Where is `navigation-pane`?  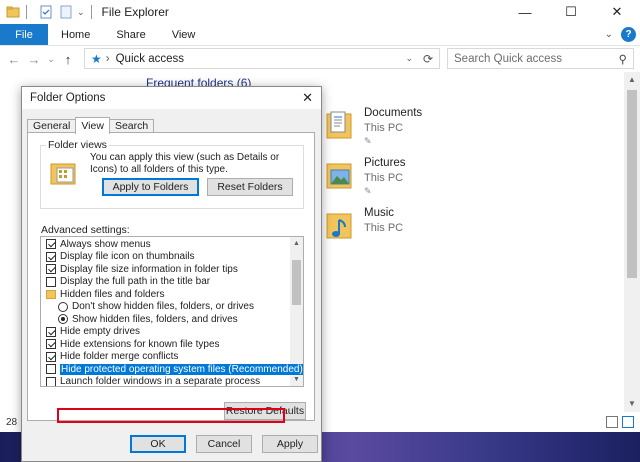
navigation-pane is located at coordinates (11, 242).